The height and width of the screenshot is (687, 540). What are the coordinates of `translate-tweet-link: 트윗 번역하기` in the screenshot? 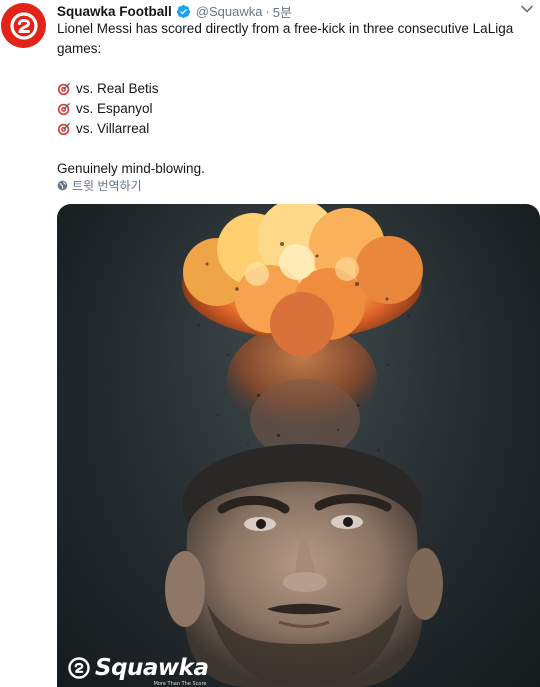 It's located at (99, 185).